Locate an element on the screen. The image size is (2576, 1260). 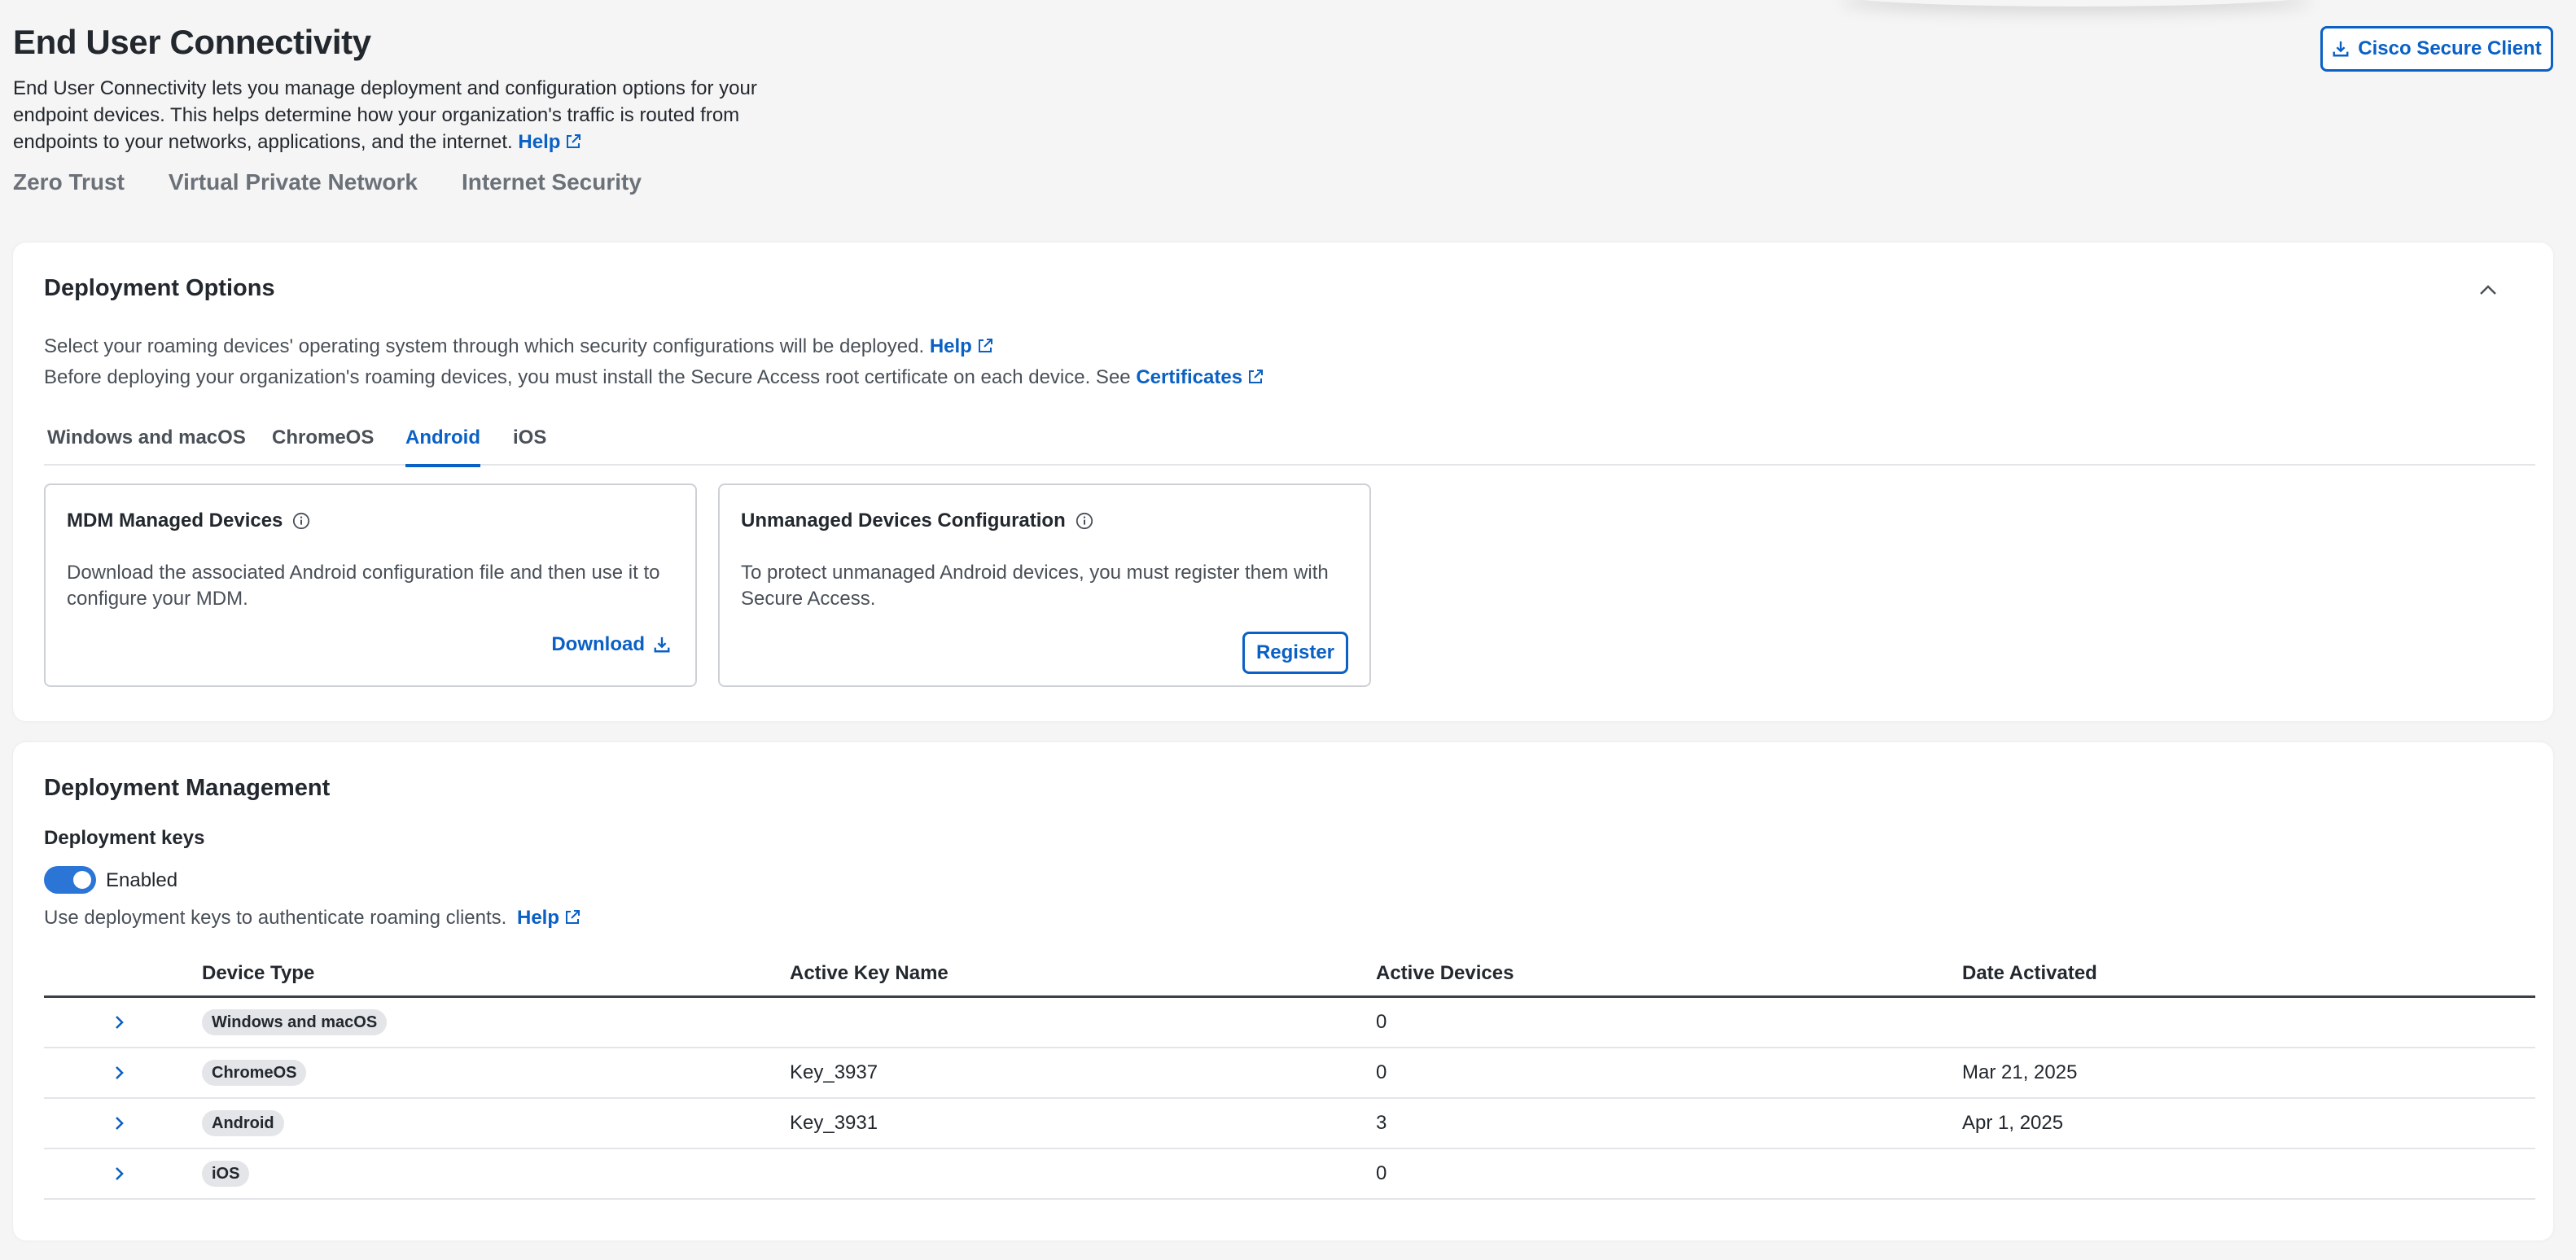
management-help-link: Help is located at coordinates (548, 918).